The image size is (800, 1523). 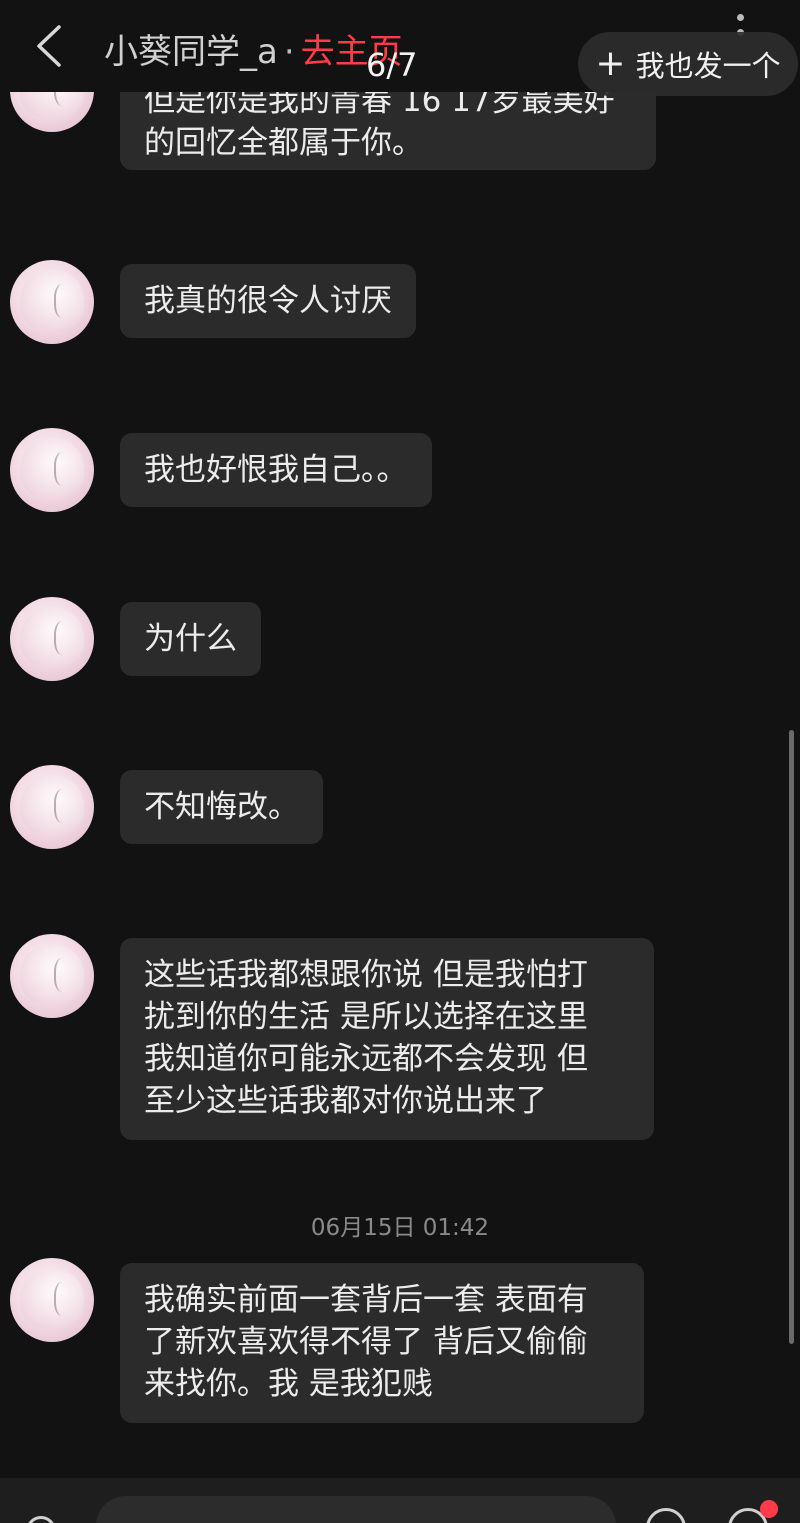 What do you see at coordinates (610, 63) in the screenshot?
I see `plus-icon: +` at bounding box center [610, 63].